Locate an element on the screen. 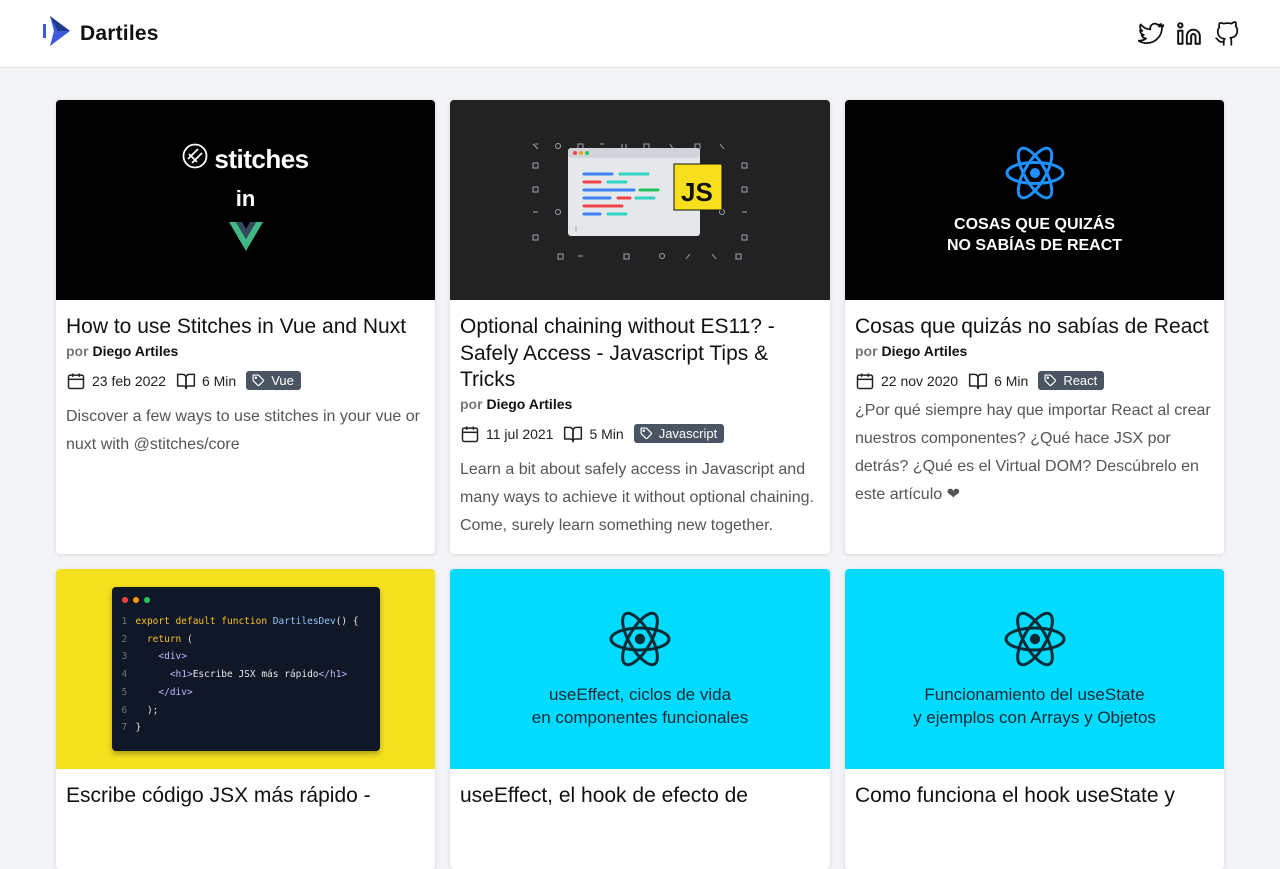 The height and width of the screenshot is (869, 1280). post-read-time: 5 Min is located at coordinates (606, 433).